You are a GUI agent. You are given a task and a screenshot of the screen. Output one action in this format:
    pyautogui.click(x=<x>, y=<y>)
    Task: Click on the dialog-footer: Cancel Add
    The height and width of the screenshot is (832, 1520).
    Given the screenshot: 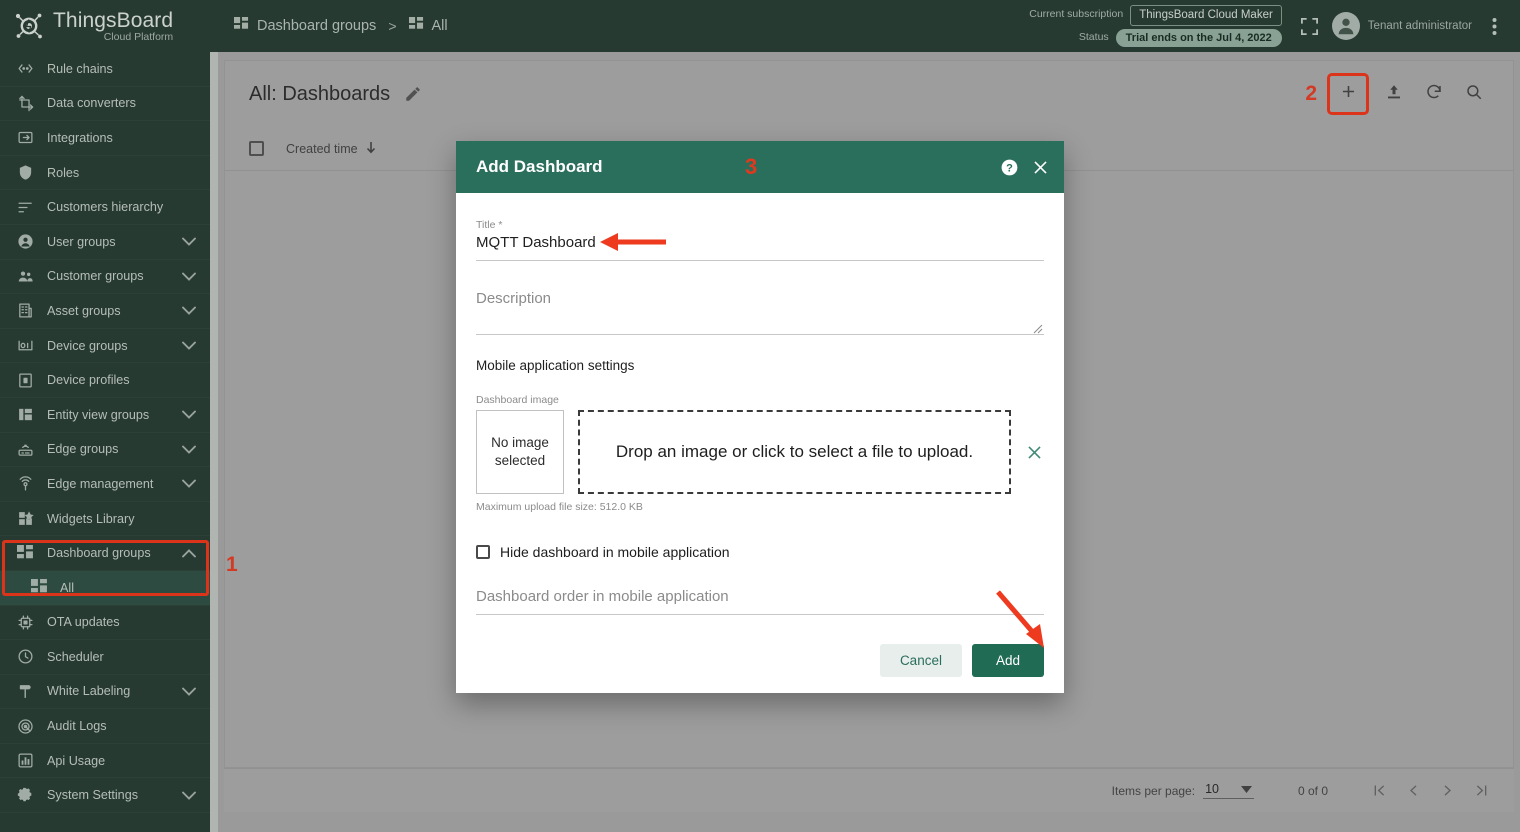 What is the action you would take?
    pyautogui.click(x=760, y=660)
    